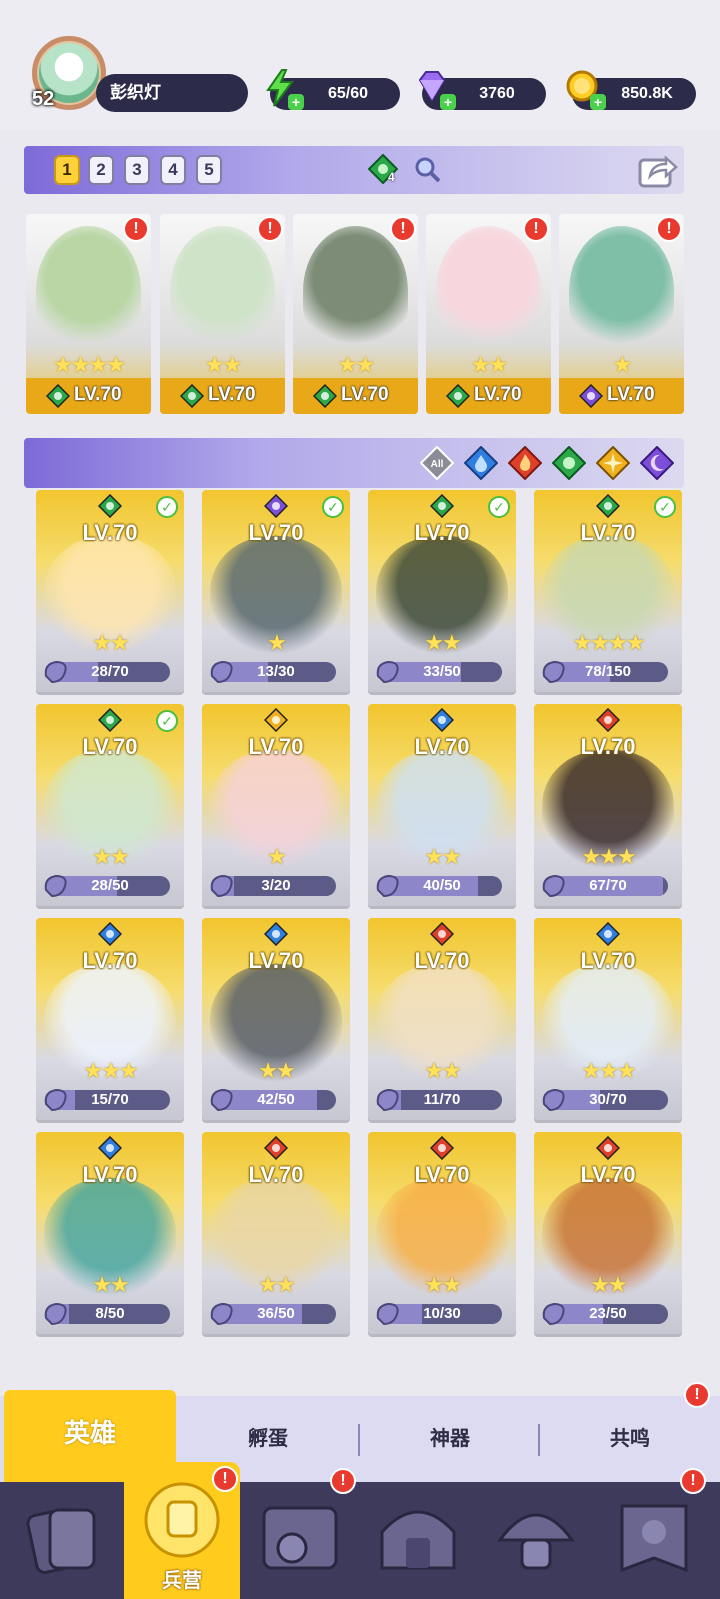  What do you see at coordinates (631, 90) in the screenshot?
I see `gold-resource: + 850.8K` at bounding box center [631, 90].